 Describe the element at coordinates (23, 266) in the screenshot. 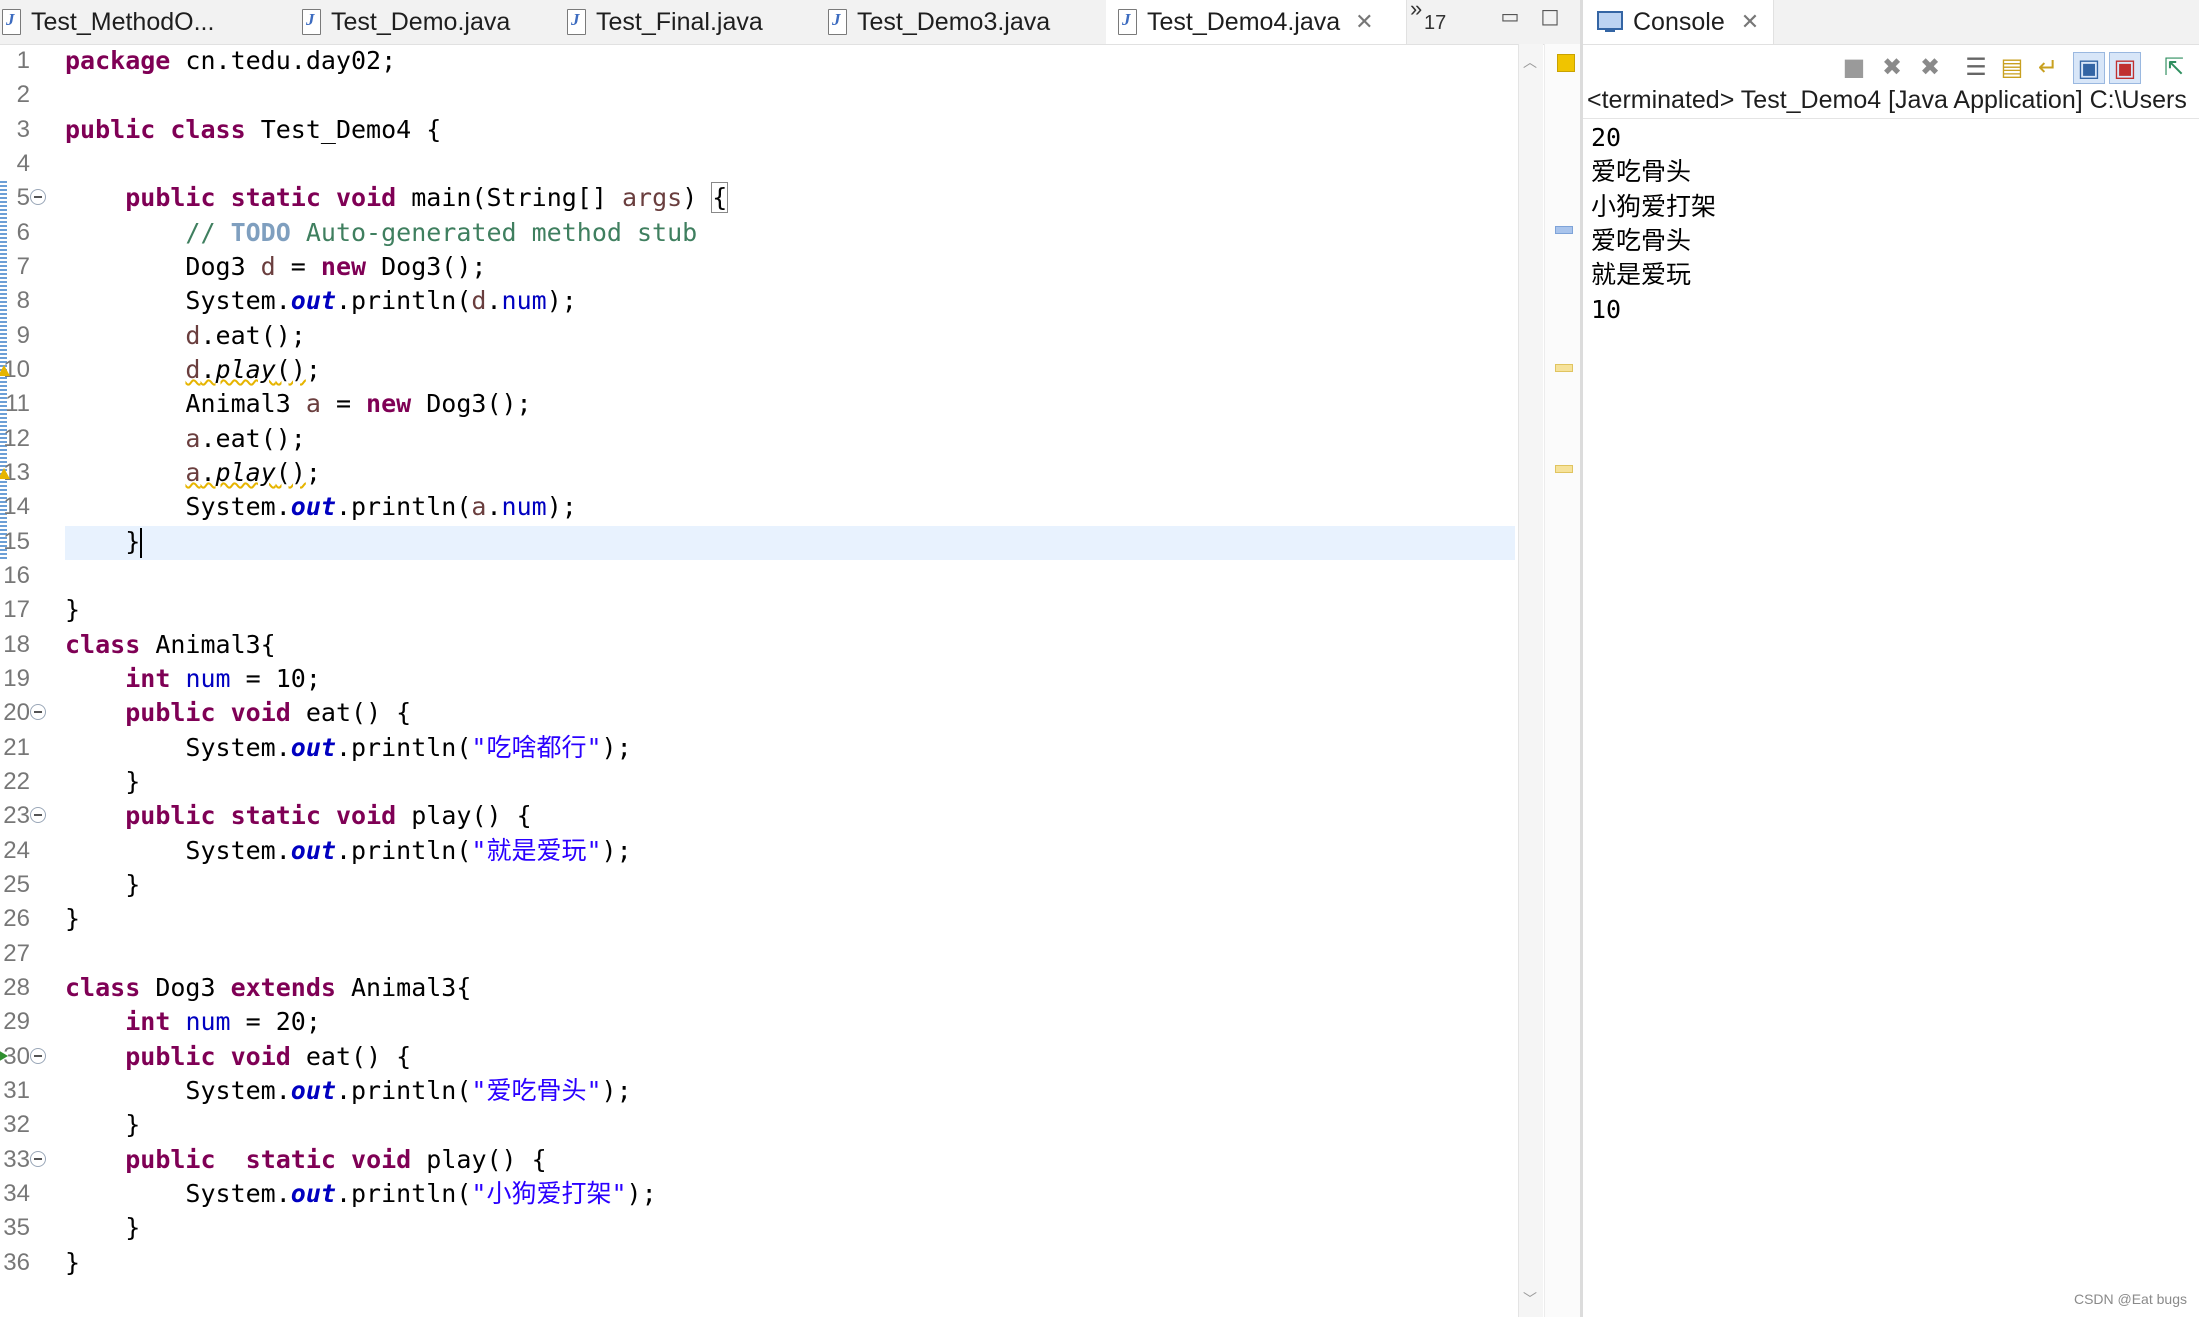

I see `line-number: 7` at that location.